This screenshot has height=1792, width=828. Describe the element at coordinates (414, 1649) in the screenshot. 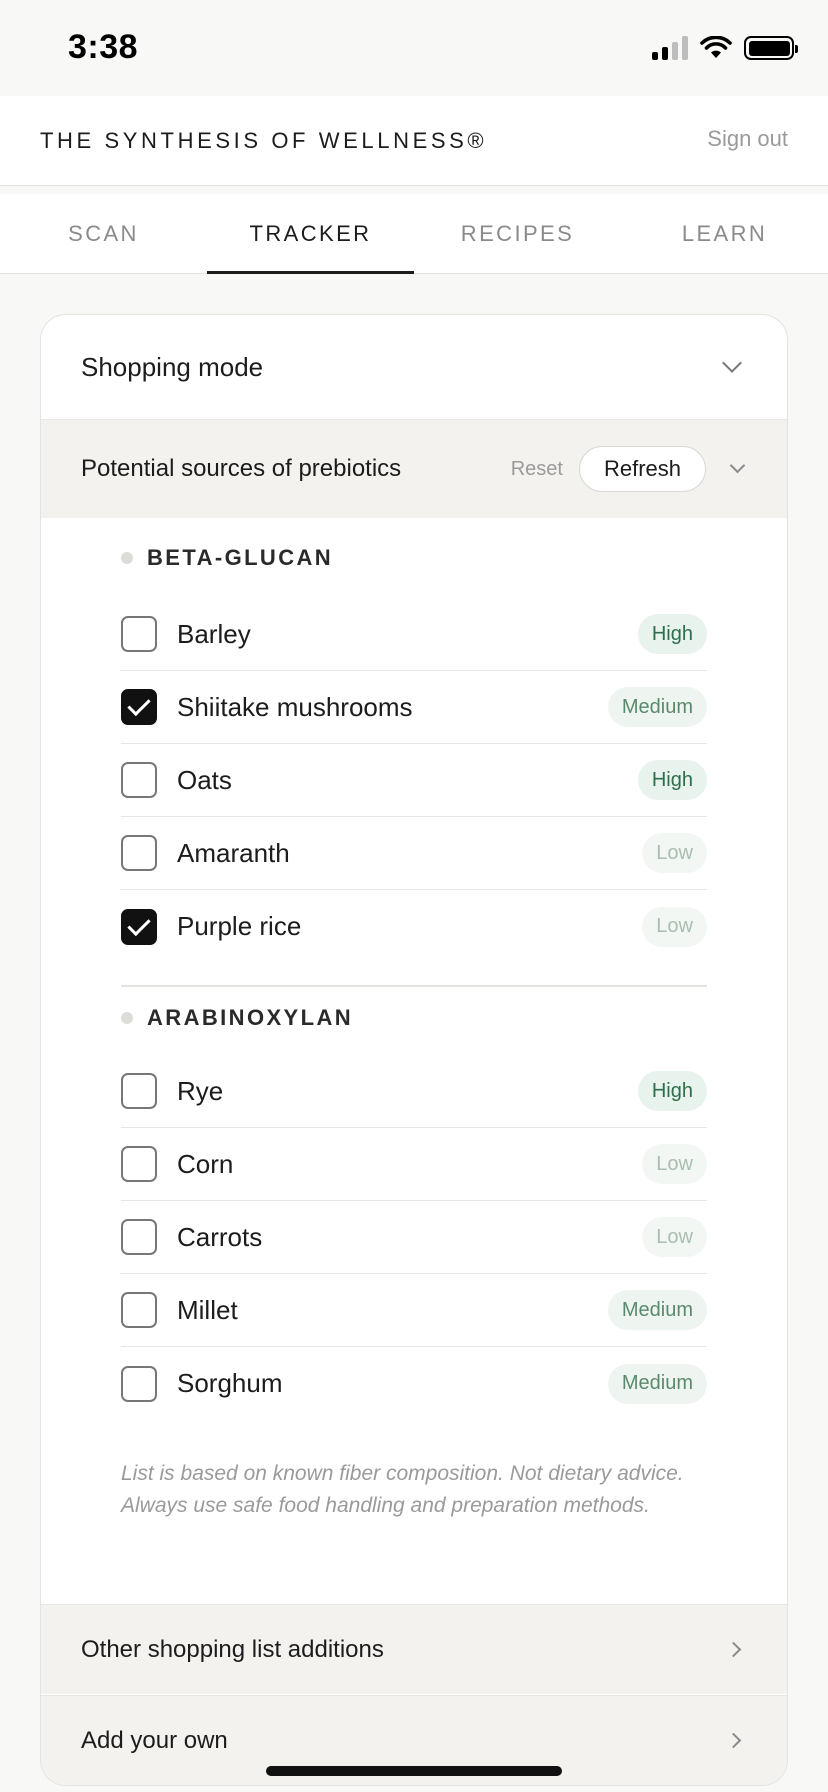

I see `other-shopping-list-additions-row: Other shopping list additions` at that location.